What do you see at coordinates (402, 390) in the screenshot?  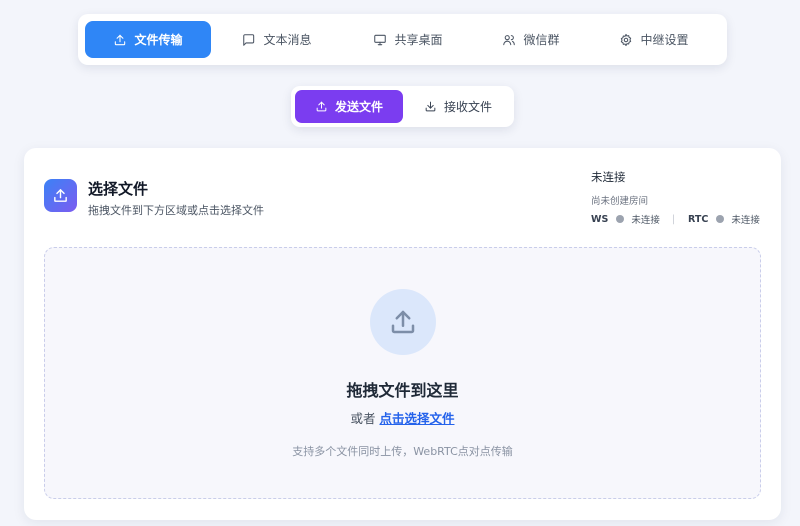 I see `drop-zone-title: 拖拽文件到这里` at bounding box center [402, 390].